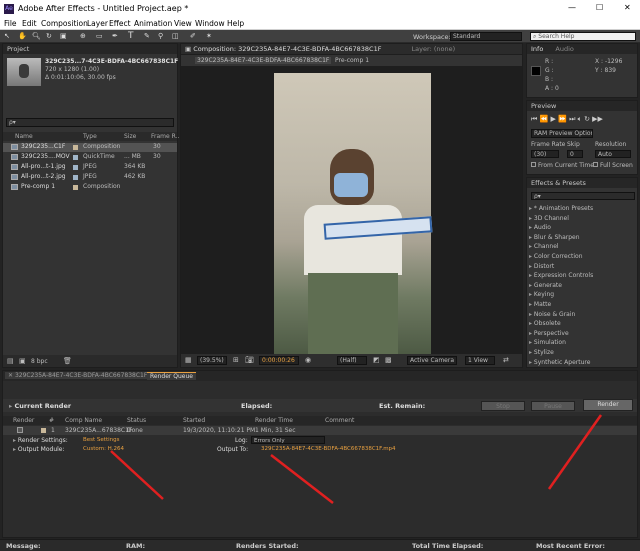  Describe the element at coordinates (582, 106) in the screenshot. I see `preview-tab: Preview` at that location.